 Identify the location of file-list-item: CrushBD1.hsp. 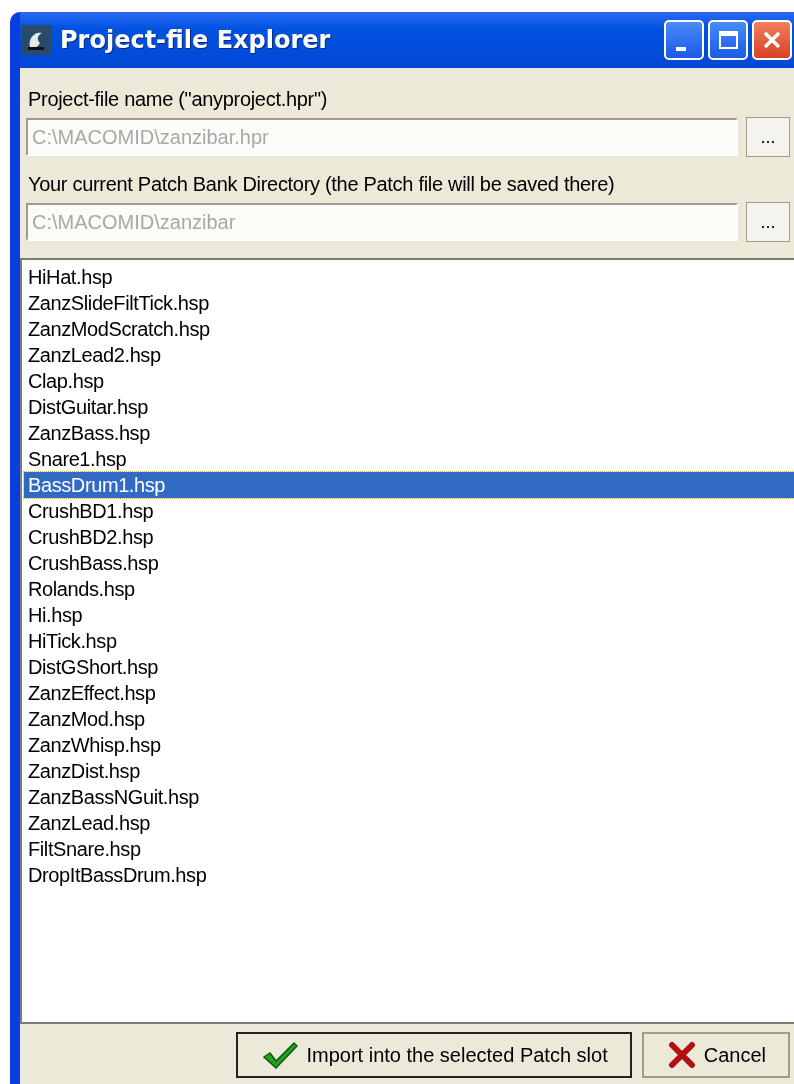
(409, 511).